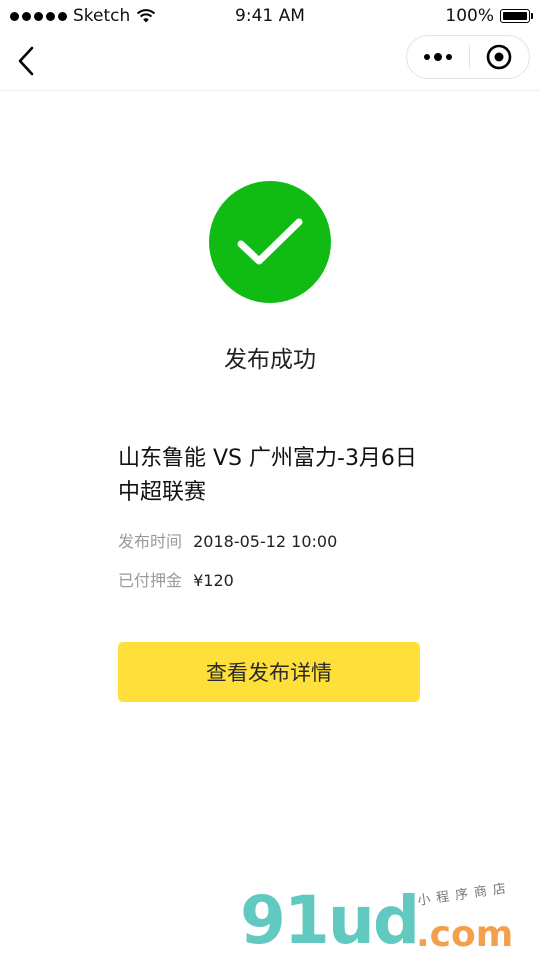  I want to click on event-title: 山东鲁能 VS 广州富力-3月6日中超联赛, so click(267, 475).